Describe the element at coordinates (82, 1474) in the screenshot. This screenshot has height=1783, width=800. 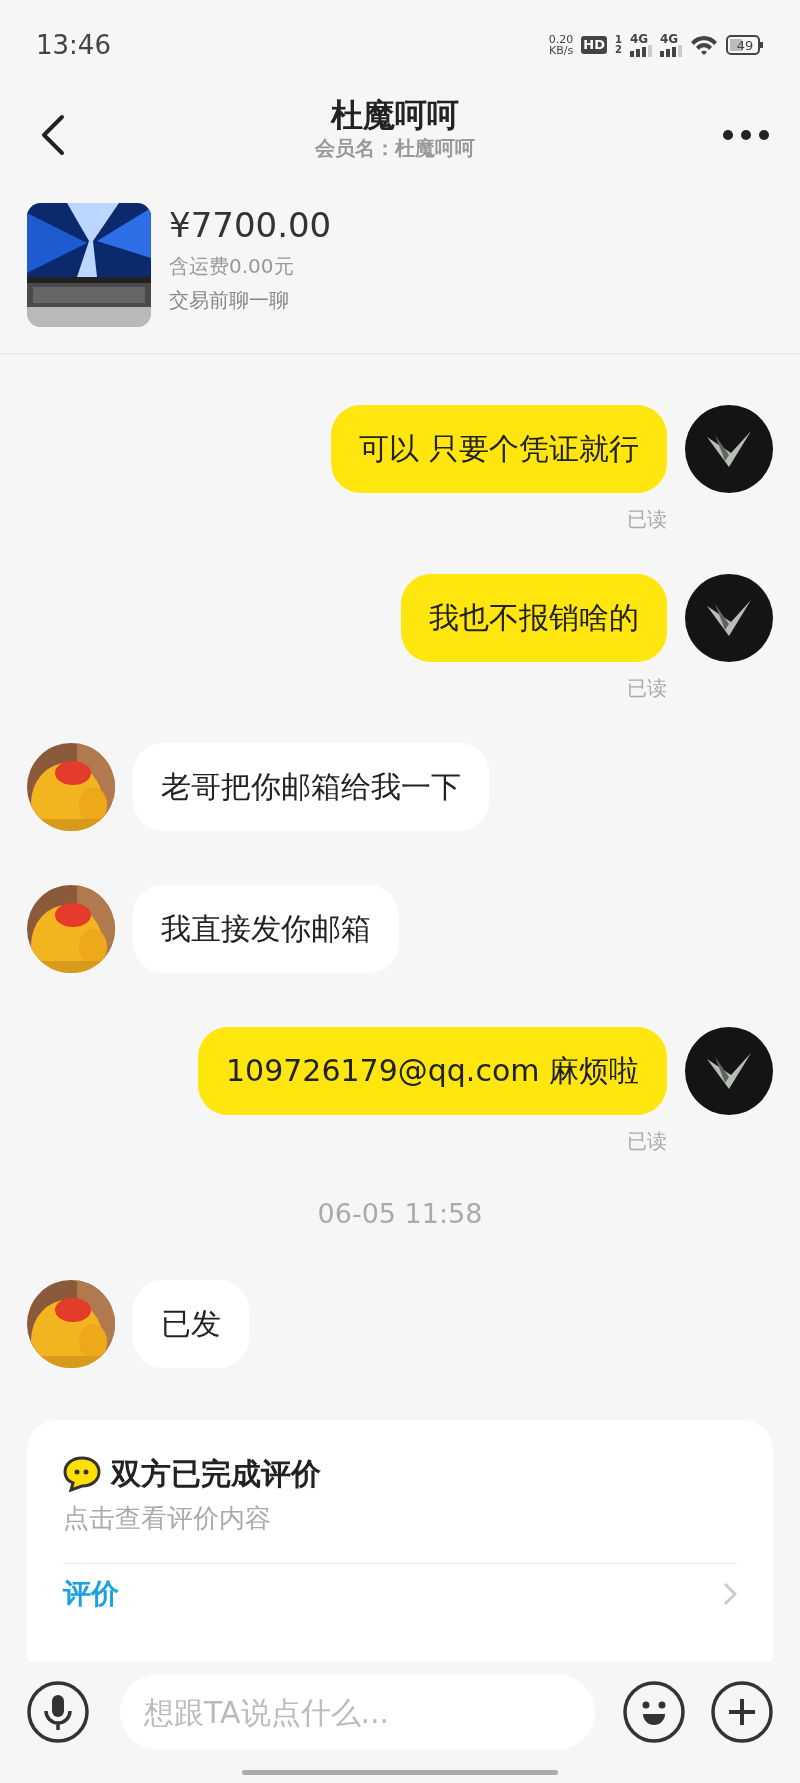
I see `chat-bubble-icon` at that location.